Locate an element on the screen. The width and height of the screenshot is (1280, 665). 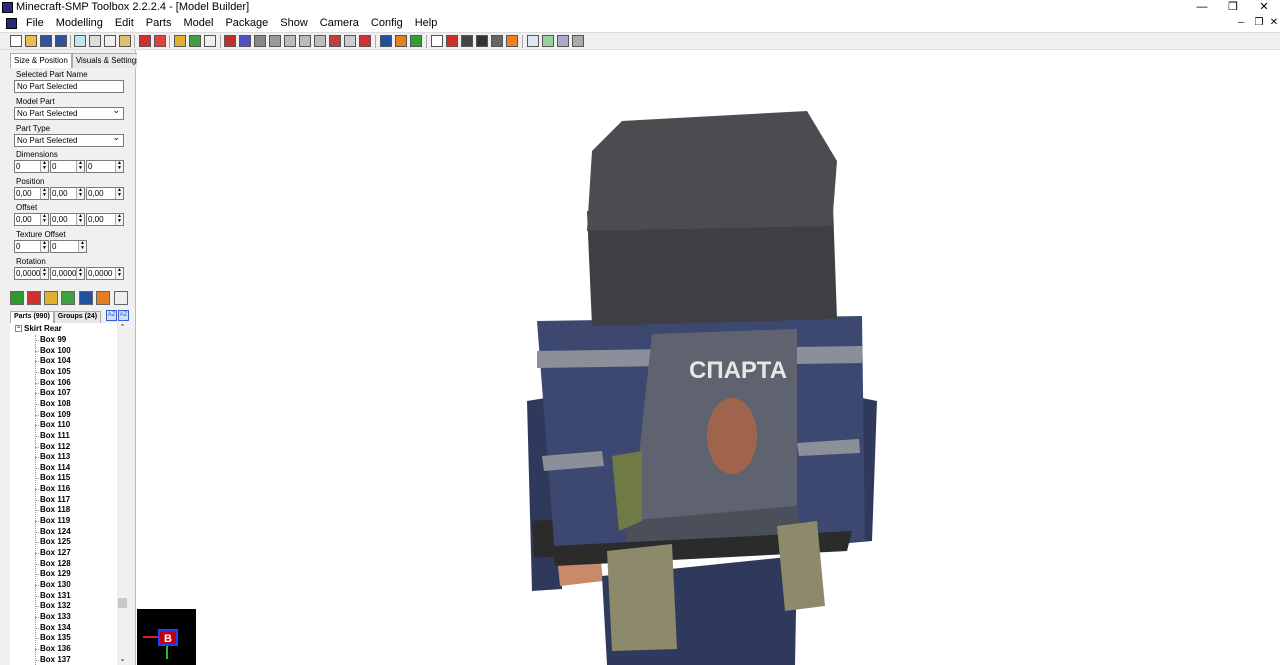
save-icon is located at coordinates (46, 41).